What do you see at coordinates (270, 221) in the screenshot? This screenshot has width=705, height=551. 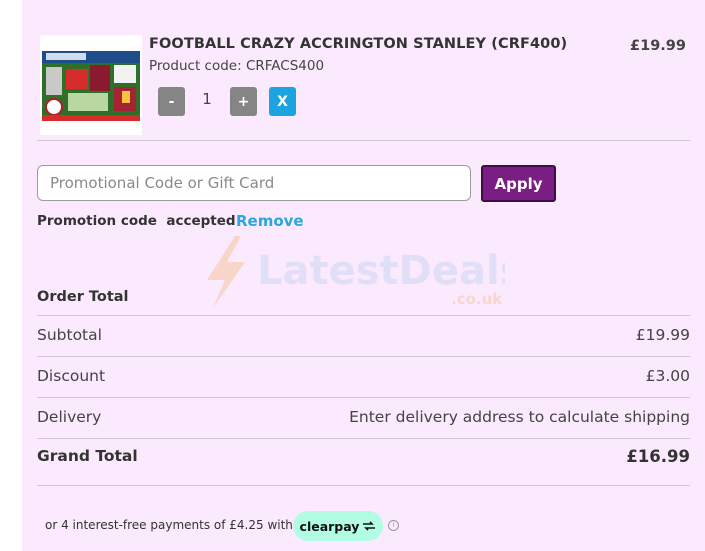 I see `remove-promo-link: Remove` at bounding box center [270, 221].